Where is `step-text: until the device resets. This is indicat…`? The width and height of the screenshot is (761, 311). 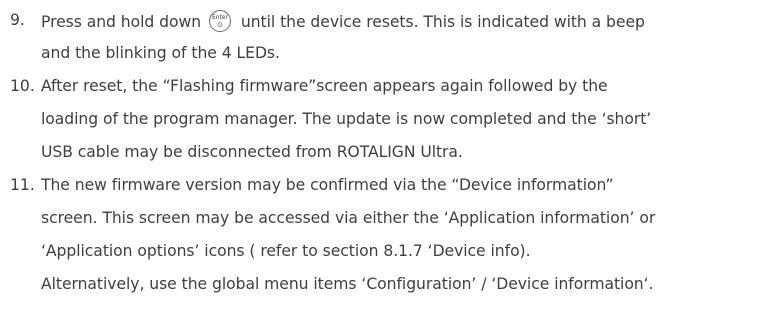
step-text: until the device resets. This is indicat… is located at coordinates (442, 22).